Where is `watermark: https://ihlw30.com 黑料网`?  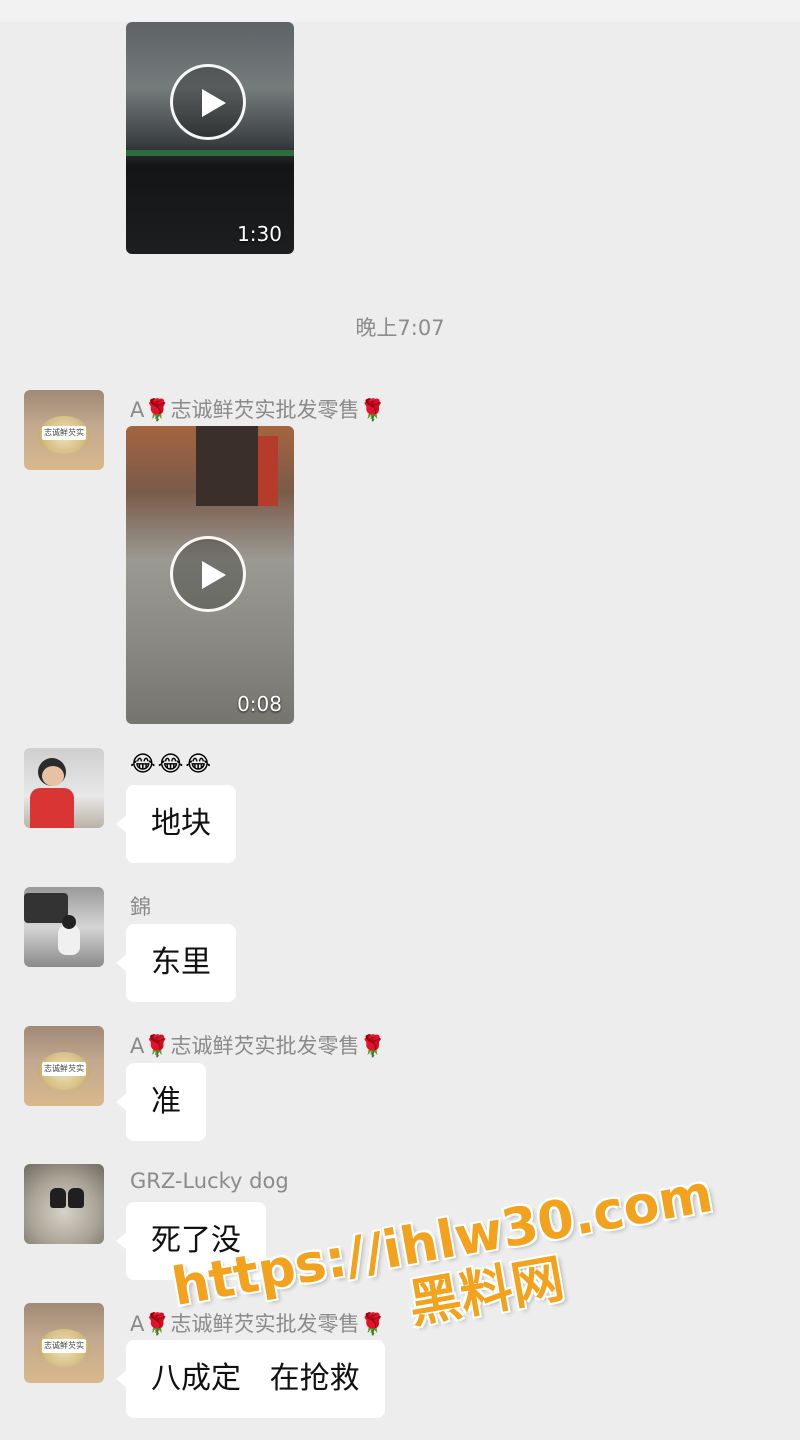
watermark: https://ihlw30.com 黑料网 is located at coordinates (447, 1269).